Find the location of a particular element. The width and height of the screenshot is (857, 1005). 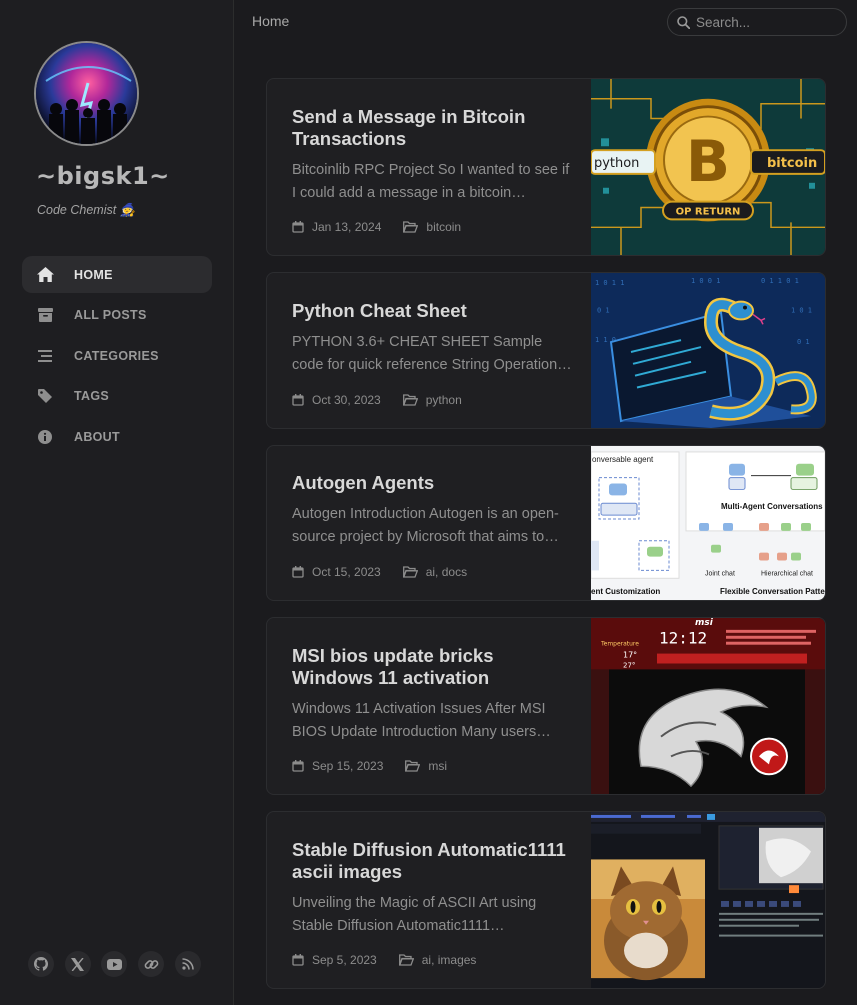

svg-text: 1 0 1 1 is located at coordinates (609, 283).